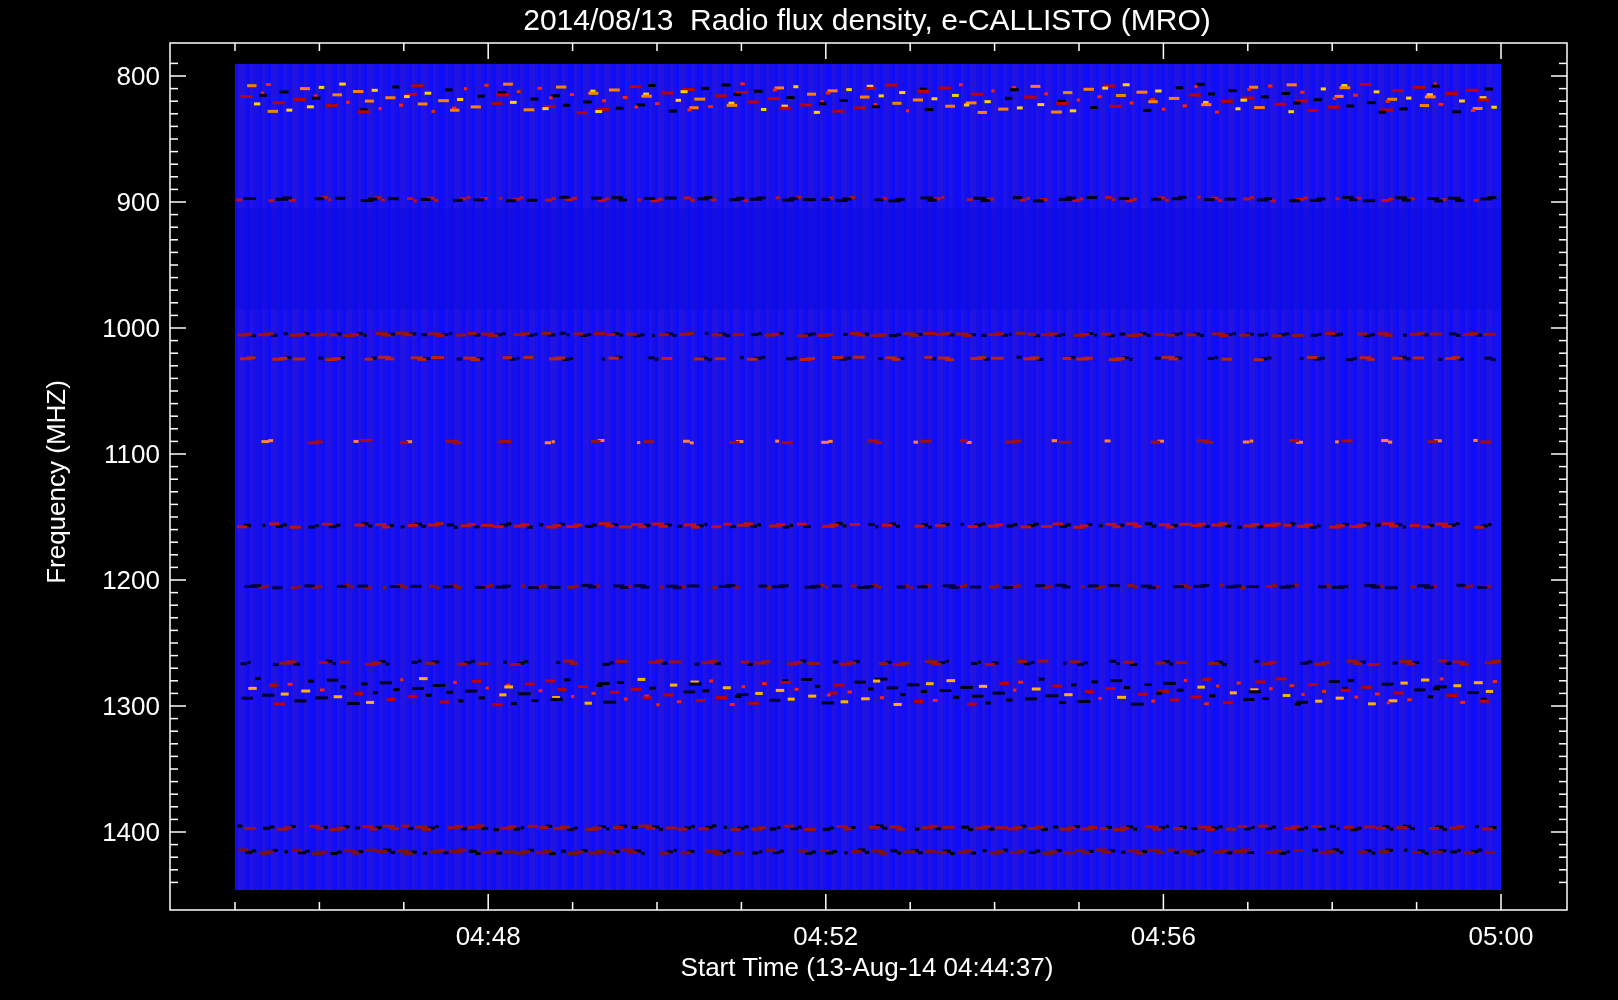 This screenshot has width=1618, height=1000. Describe the element at coordinates (867, 19) in the screenshot. I see `chart-title: 2014/08/13 Radio flux density, e-CALLISTO (MRO)` at that location.